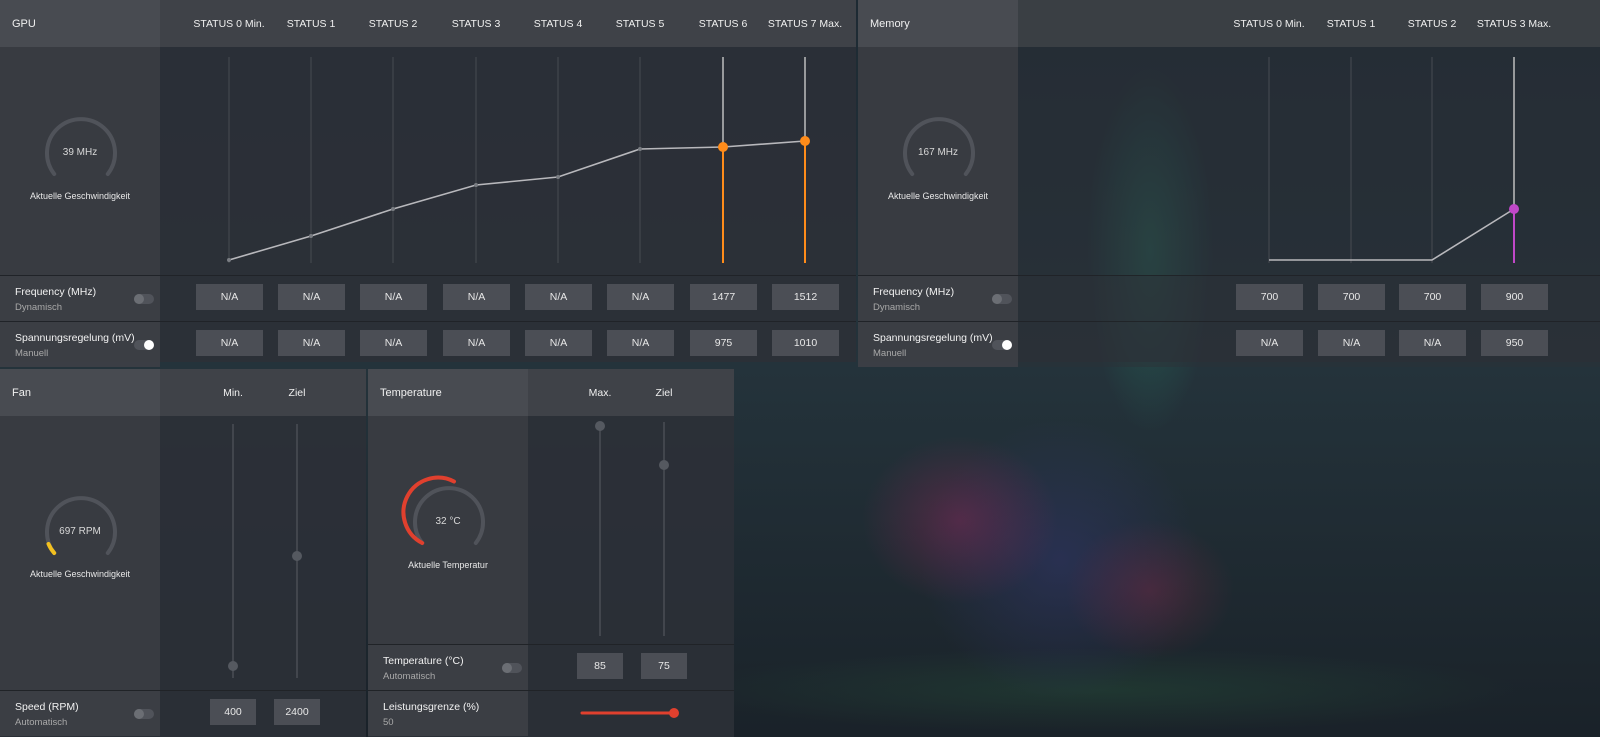 This screenshot has width=1600, height=737. I want to click on gpu-state-curve, so click(508, 161).